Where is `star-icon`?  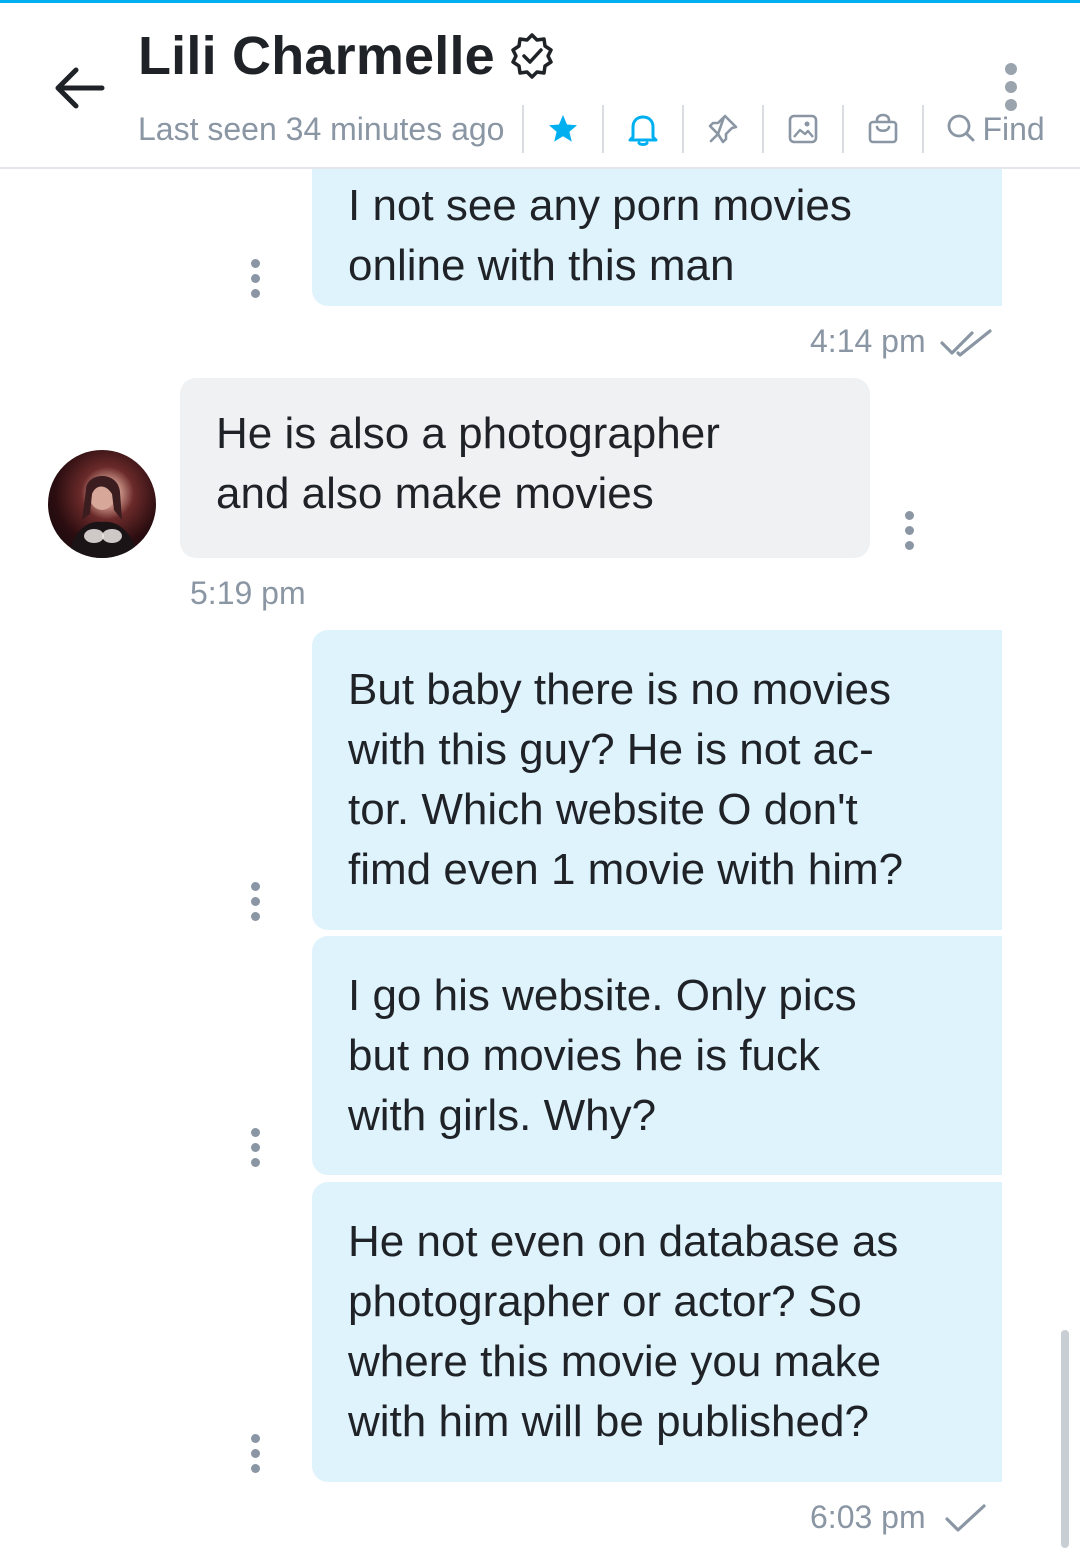 star-icon is located at coordinates (563, 128).